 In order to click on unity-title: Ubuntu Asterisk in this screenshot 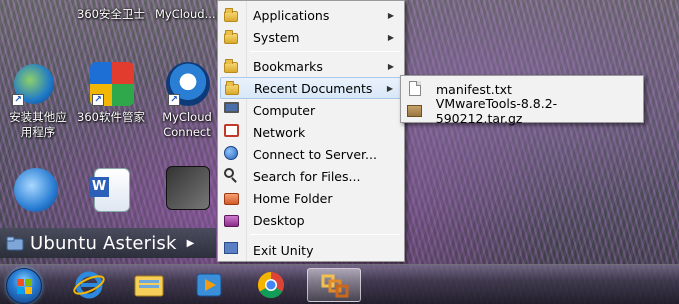, I will do `click(103, 243)`.